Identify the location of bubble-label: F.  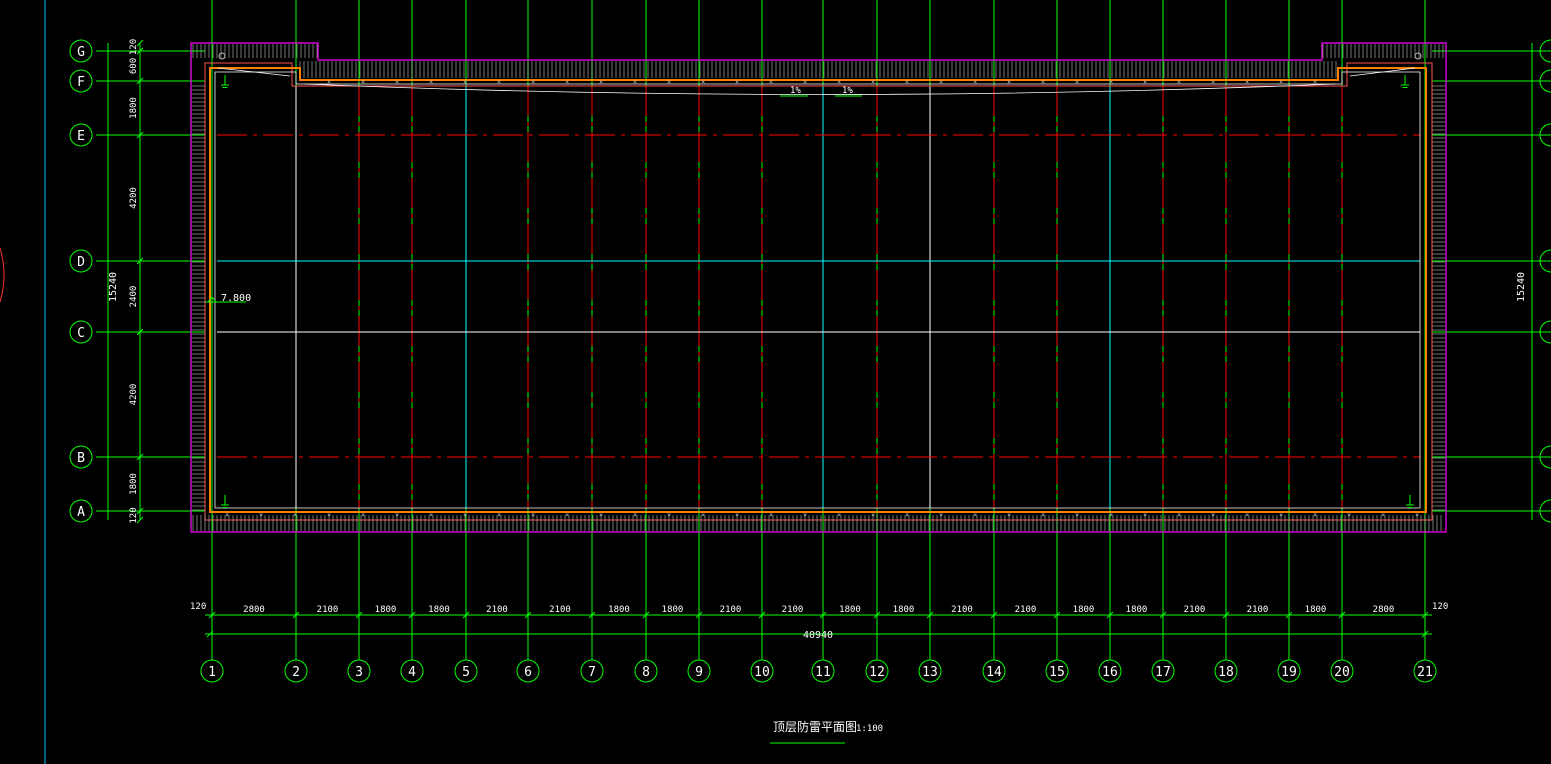
(81, 82).